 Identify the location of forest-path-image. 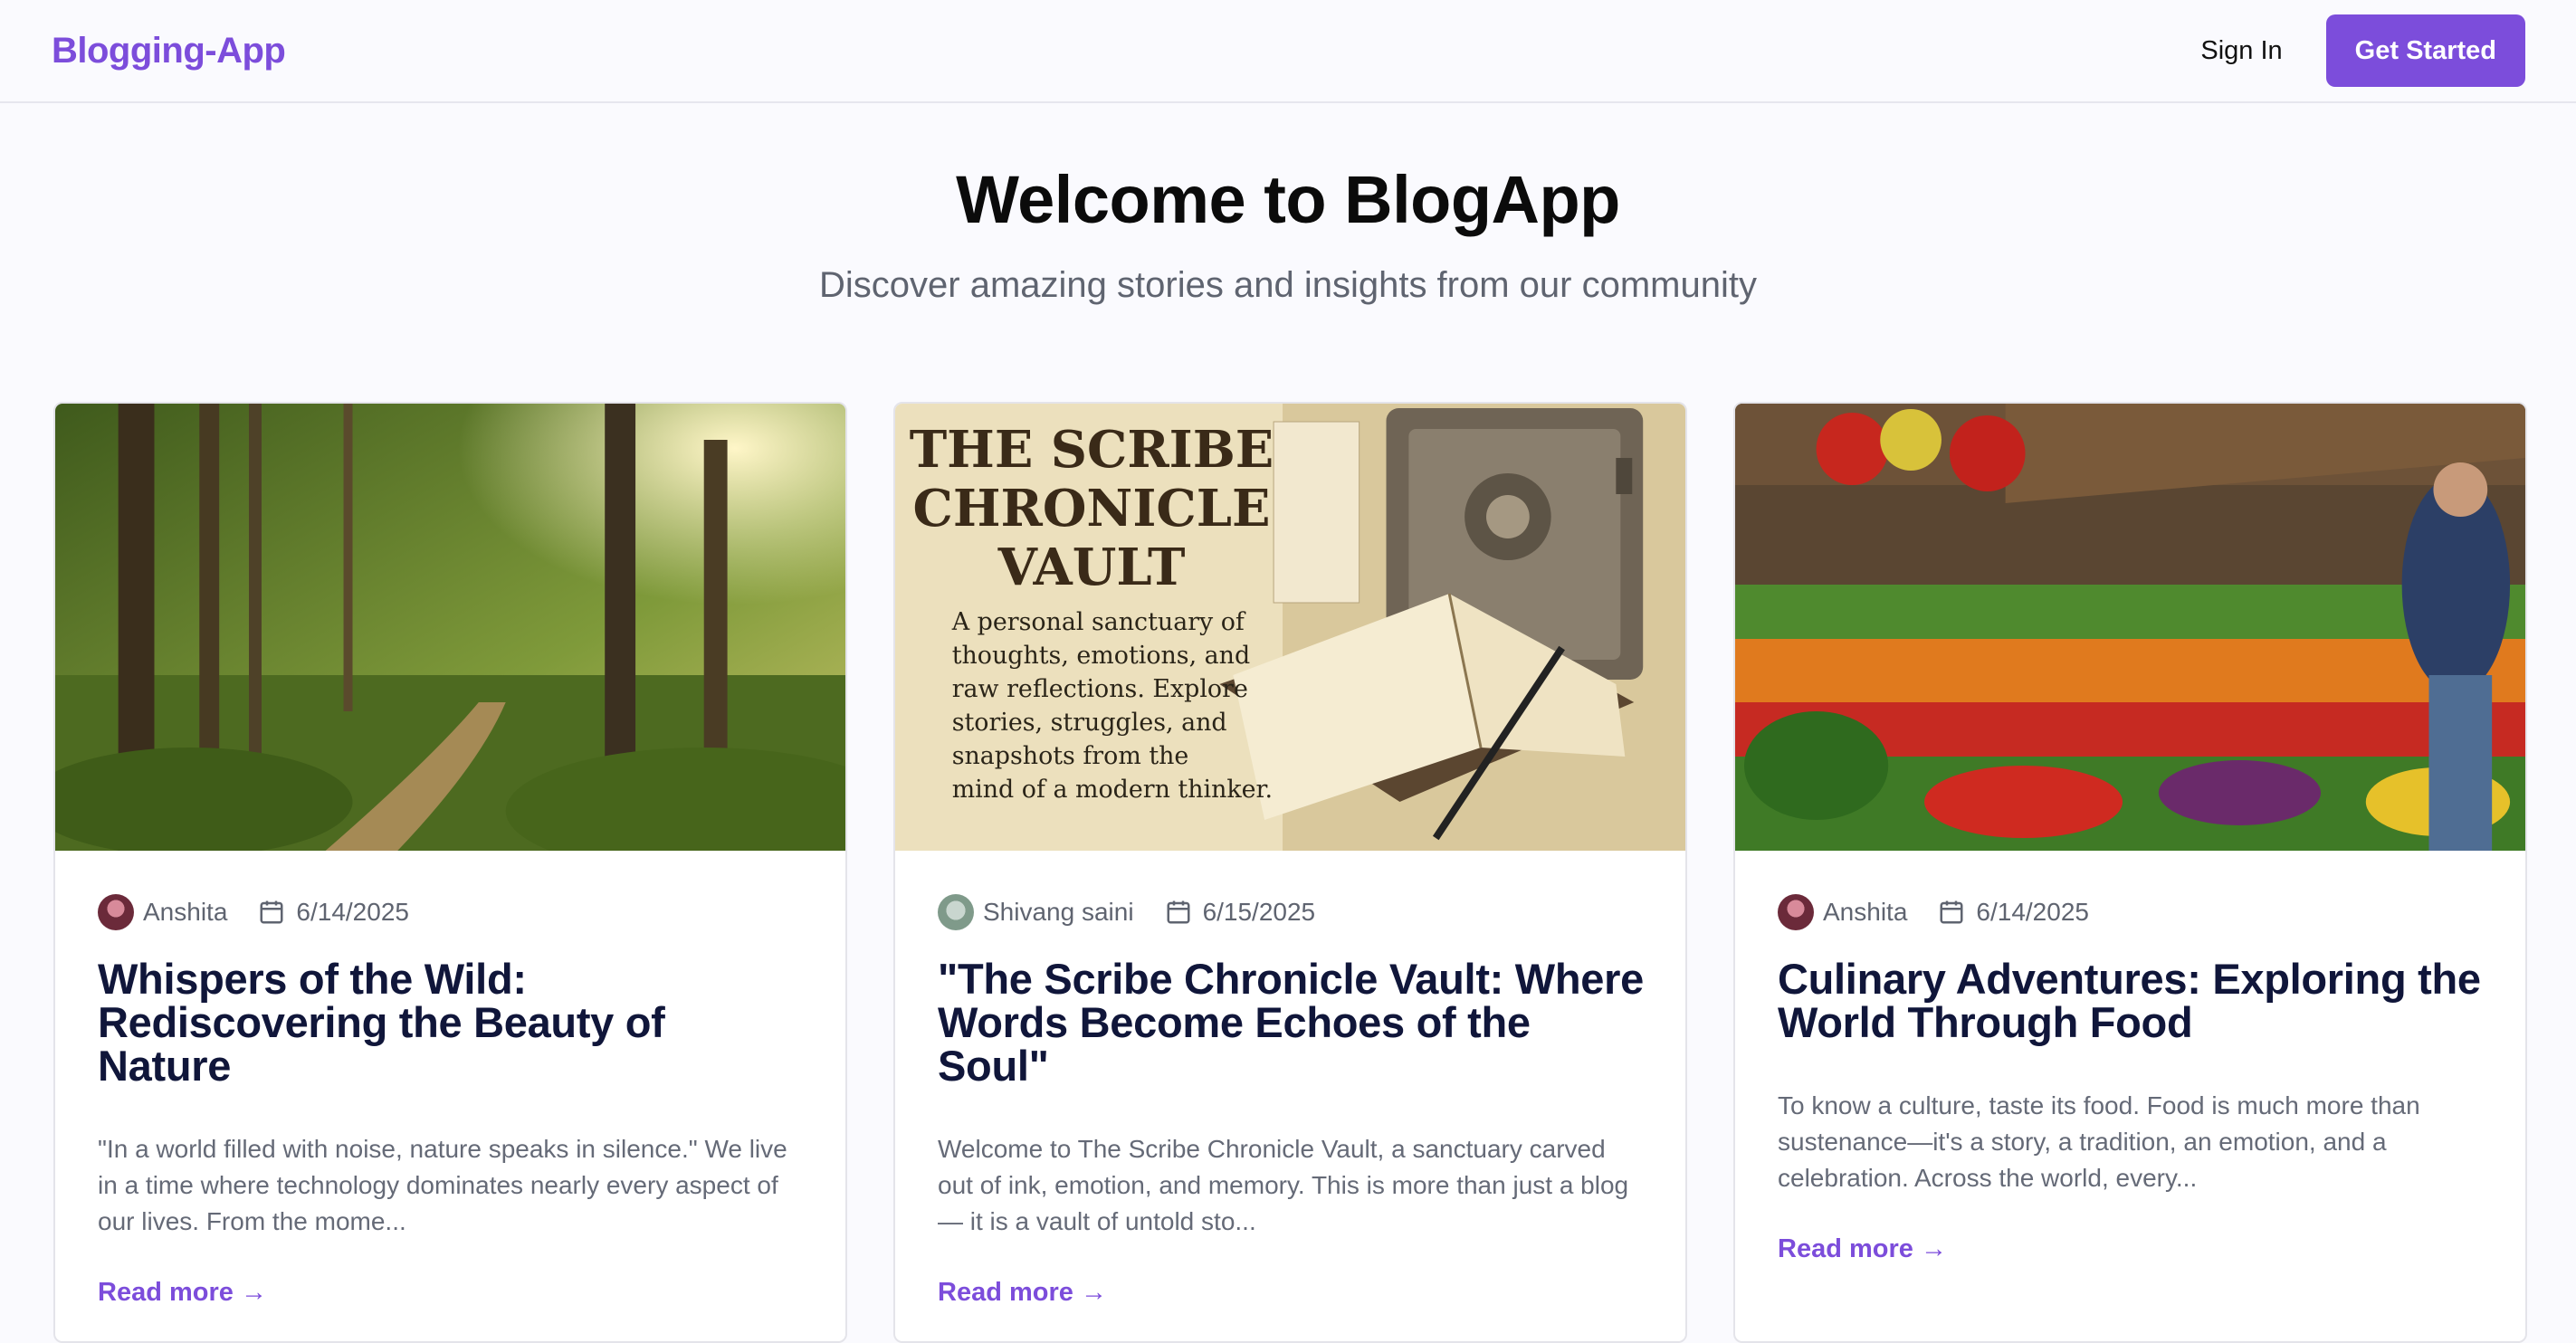
(450, 627).